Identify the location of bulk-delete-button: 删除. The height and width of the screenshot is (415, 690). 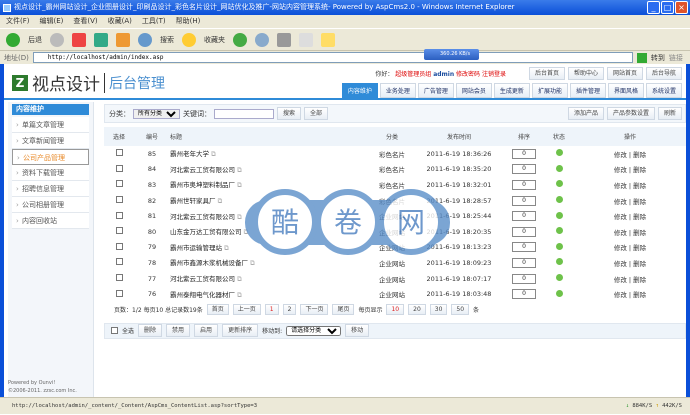
(150, 331).